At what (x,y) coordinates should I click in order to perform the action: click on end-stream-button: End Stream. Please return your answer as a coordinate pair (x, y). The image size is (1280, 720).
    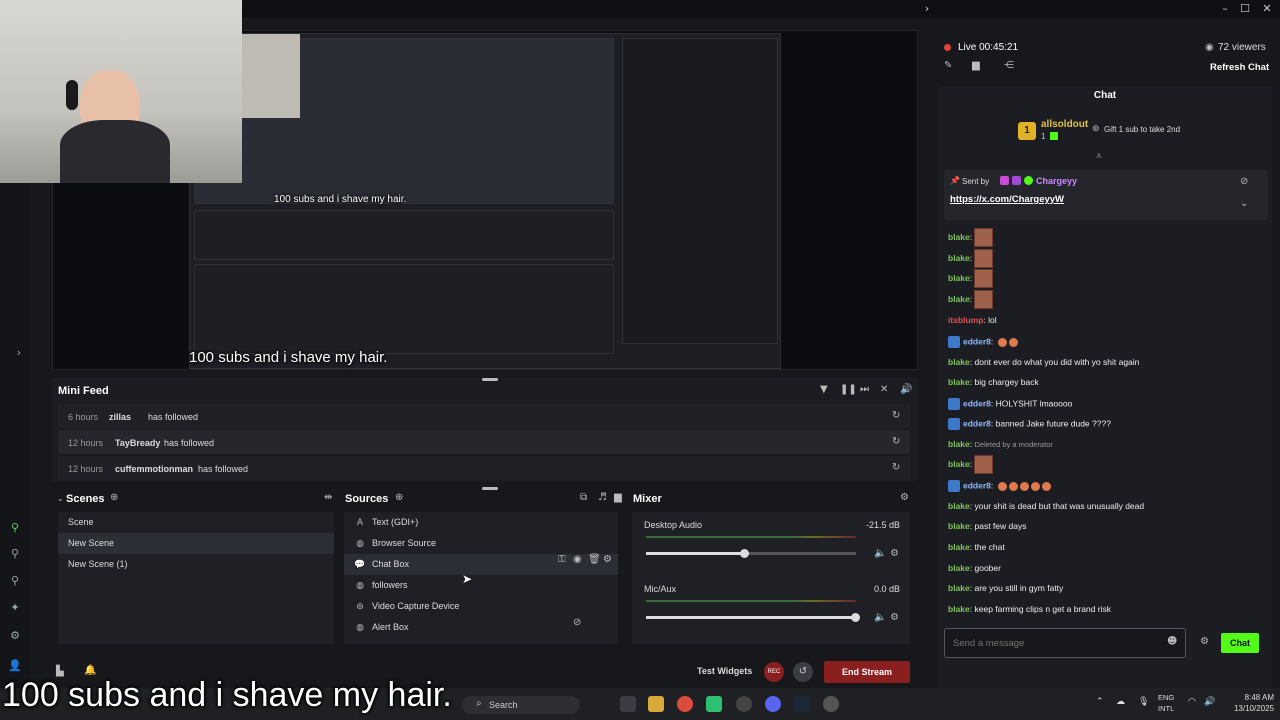
    Looking at the image, I should click on (867, 672).